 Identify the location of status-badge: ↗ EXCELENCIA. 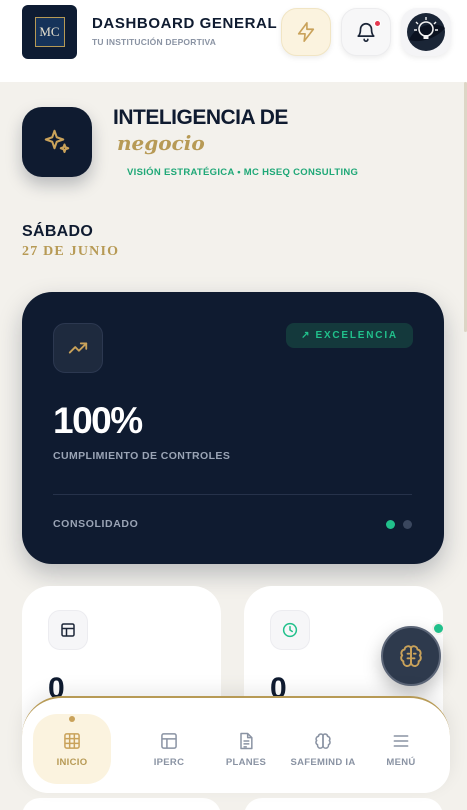
(349, 335).